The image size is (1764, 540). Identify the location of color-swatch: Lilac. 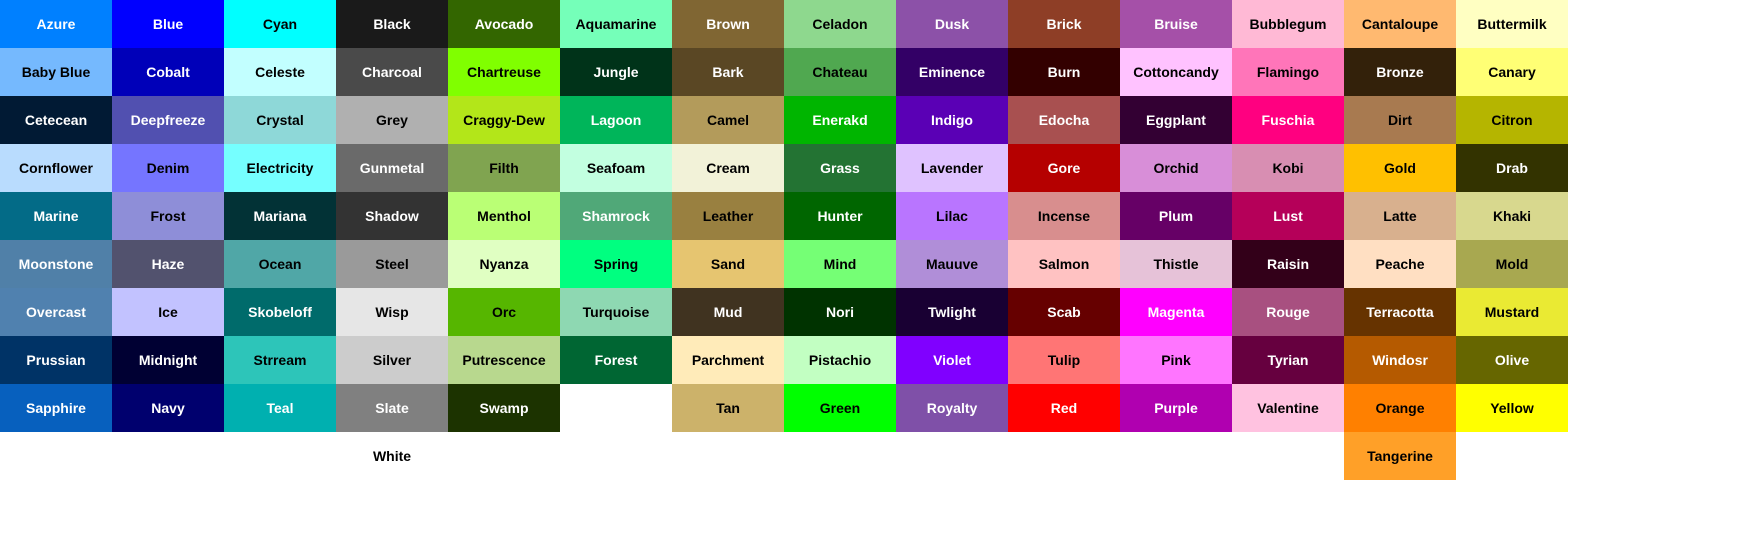
(952, 216).